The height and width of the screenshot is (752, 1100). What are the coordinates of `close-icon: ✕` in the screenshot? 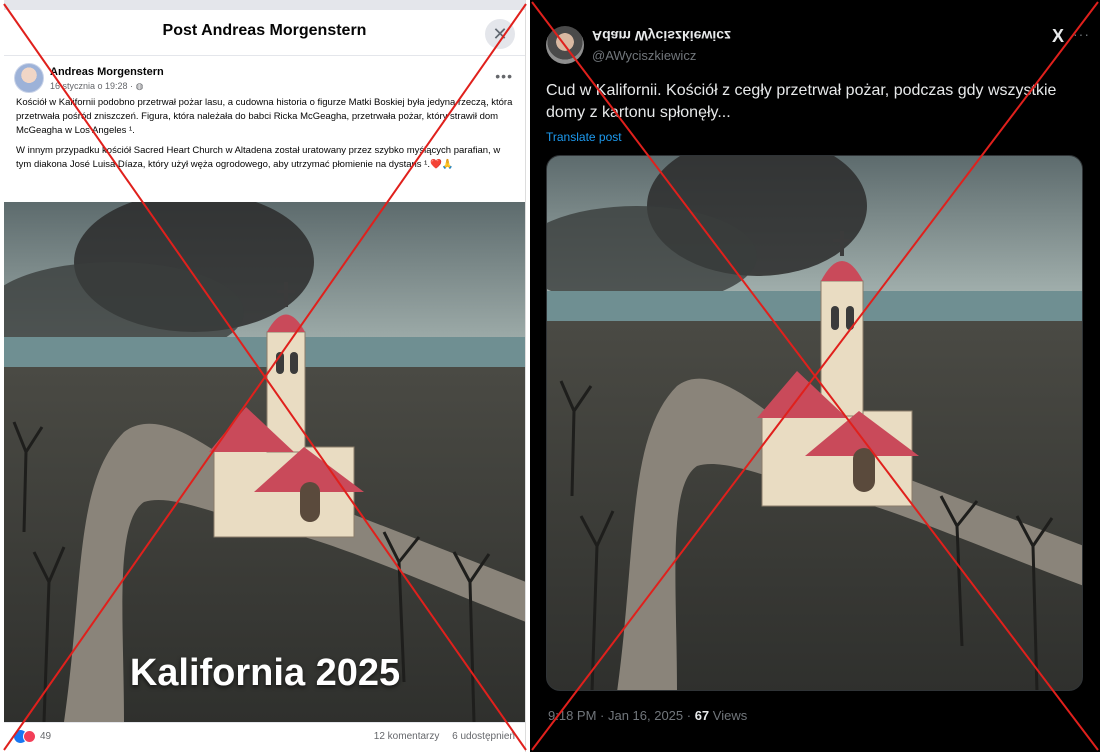 It's located at (500, 34).